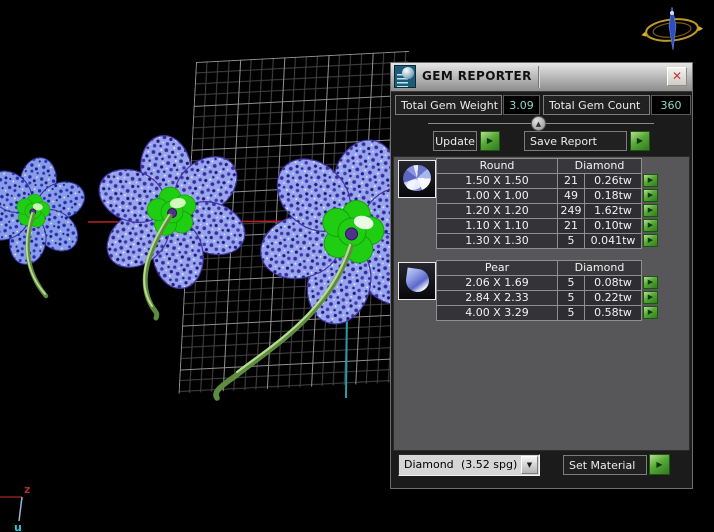 The image size is (714, 532). Describe the element at coordinates (547, 241) in the screenshot. I see `table-row: 1.30 X 1.30 5 0.041tw ▶` at that location.